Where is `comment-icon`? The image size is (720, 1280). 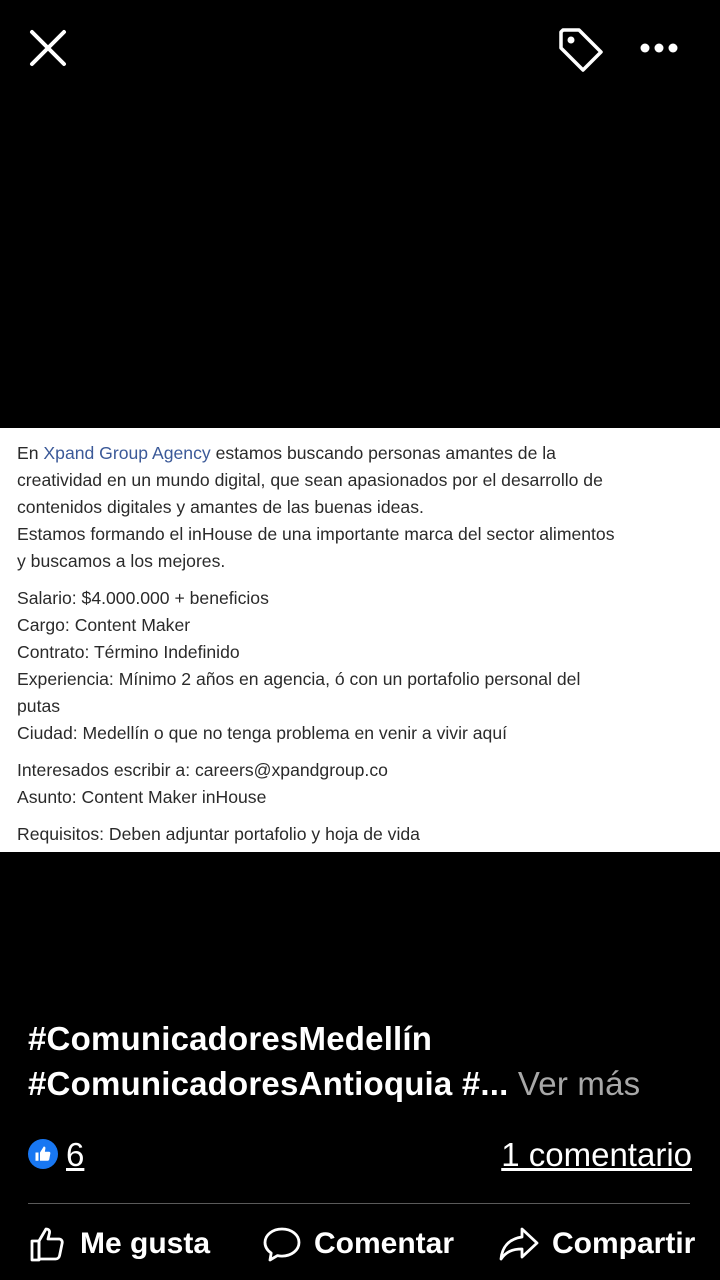 comment-icon is located at coordinates (282, 1244).